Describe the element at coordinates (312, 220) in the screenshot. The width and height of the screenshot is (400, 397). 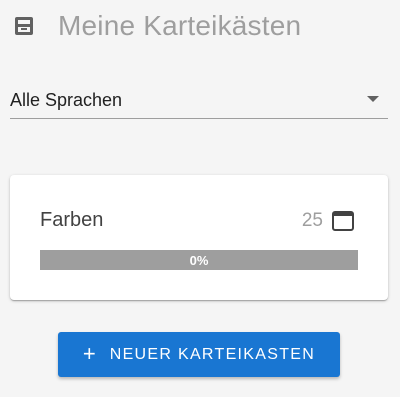
I see `deck-card-count: 25` at that location.